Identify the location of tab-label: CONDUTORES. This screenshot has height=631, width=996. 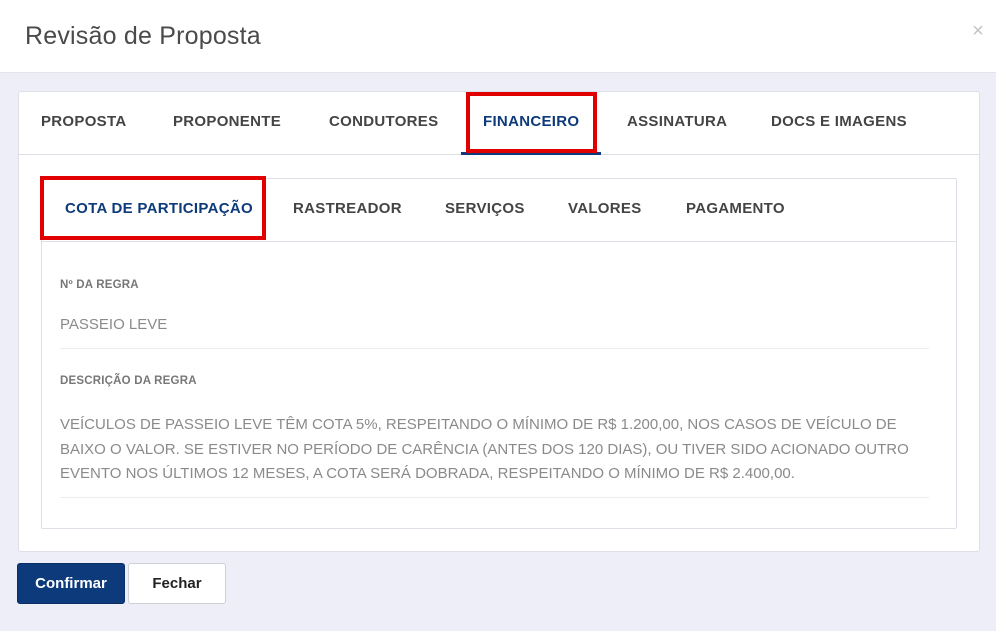
(384, 121).